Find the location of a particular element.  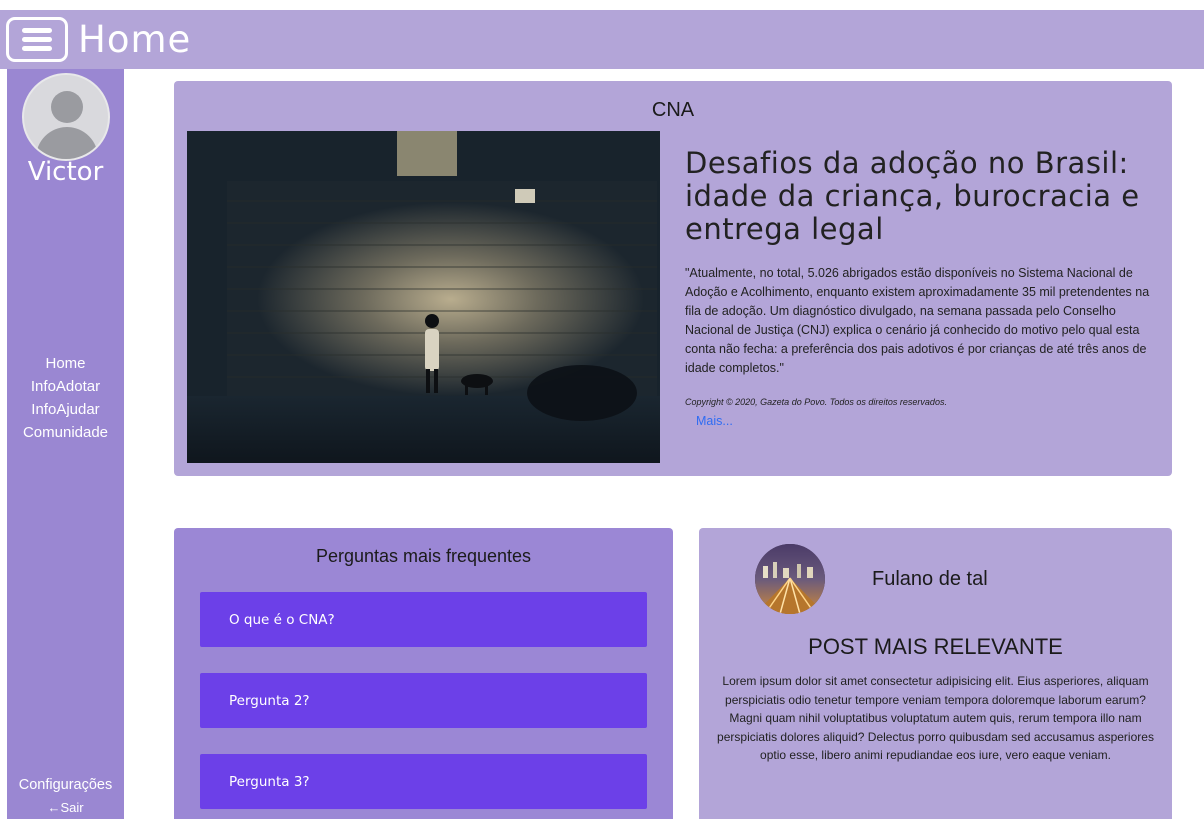

sidebar-item-comunidade: Comunidade is located at coordinates (65, 432).